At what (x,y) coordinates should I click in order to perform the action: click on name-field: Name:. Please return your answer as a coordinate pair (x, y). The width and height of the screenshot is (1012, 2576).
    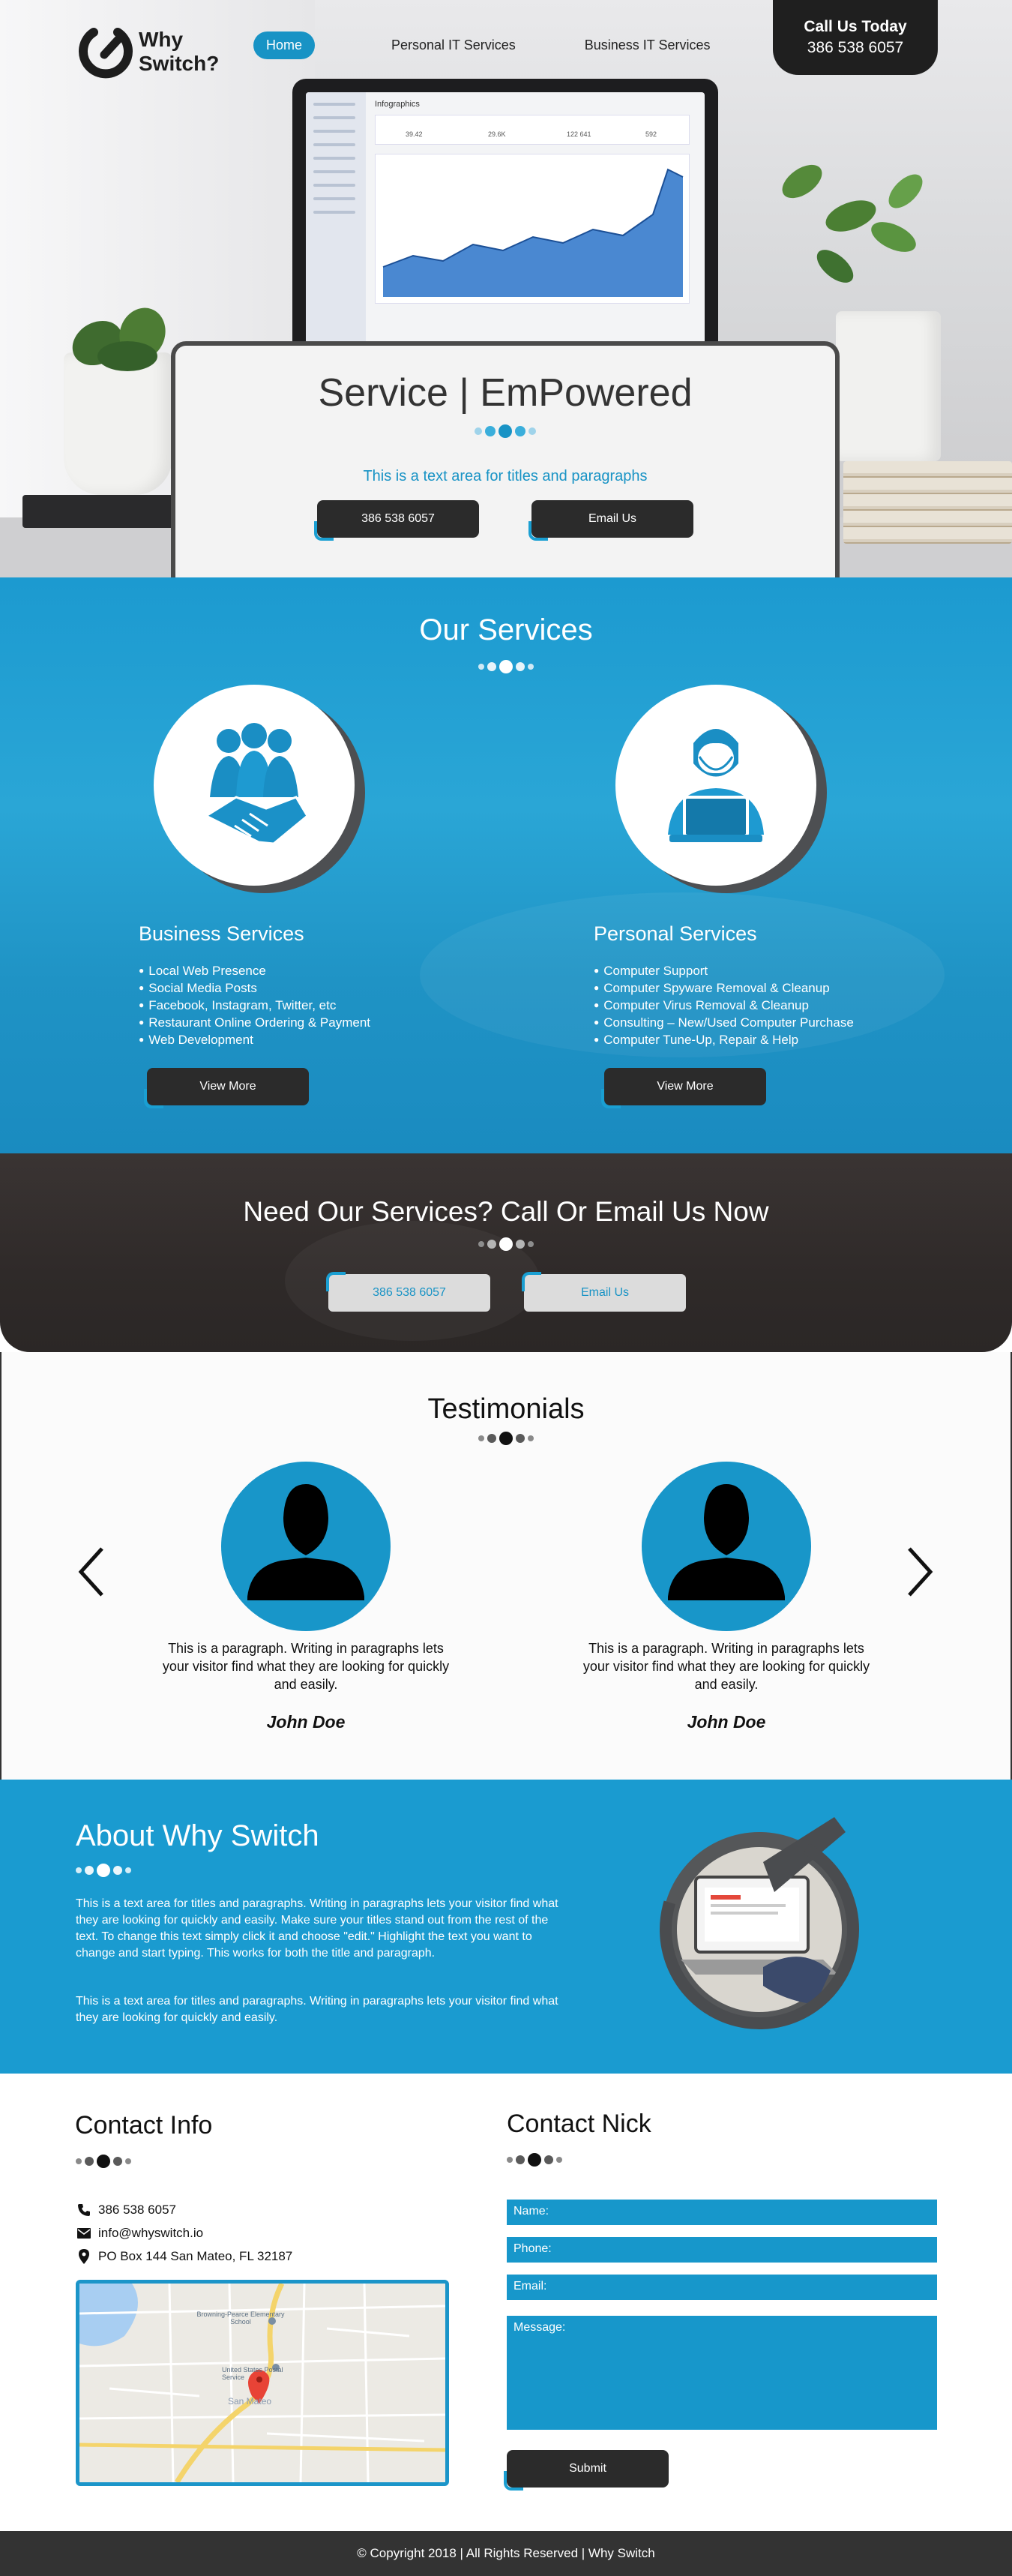
    Looking at the image, I should click on (722, 2213).